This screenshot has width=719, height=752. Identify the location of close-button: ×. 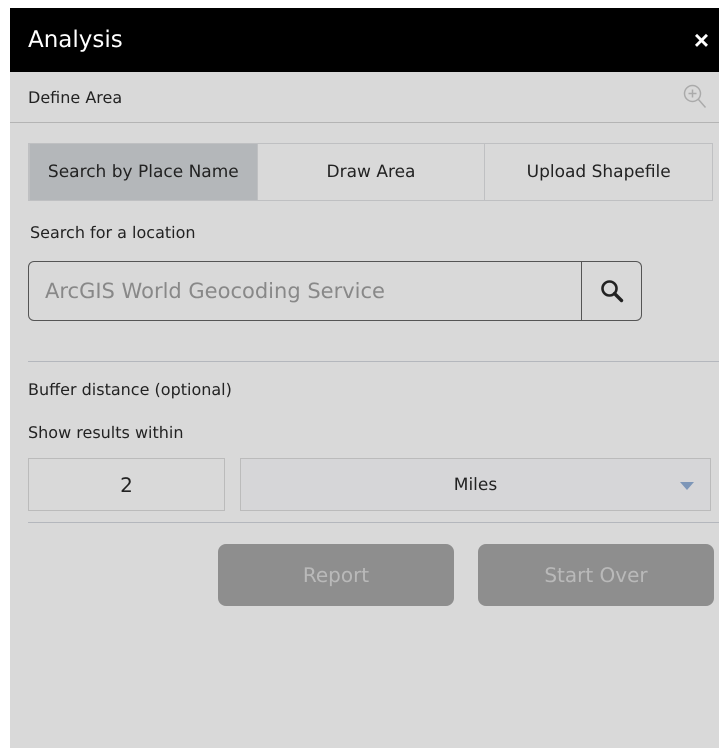
(701, 40).